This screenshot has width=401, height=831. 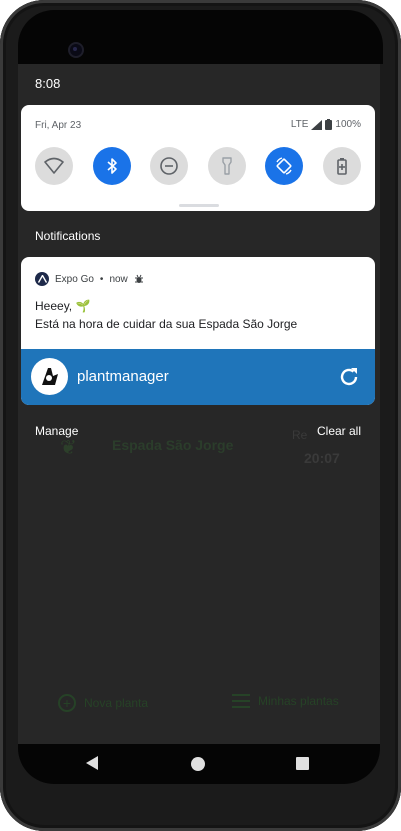 I want to click on navigation-bar, so click(x=199, y=764).